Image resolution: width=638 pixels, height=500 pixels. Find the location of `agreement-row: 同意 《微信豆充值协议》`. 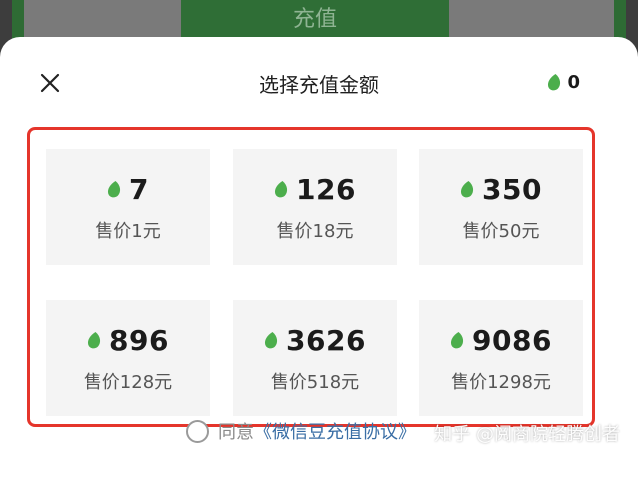

agreement-row: 同意 《微信豆充值协议》 is located at coordinates (301, 431).